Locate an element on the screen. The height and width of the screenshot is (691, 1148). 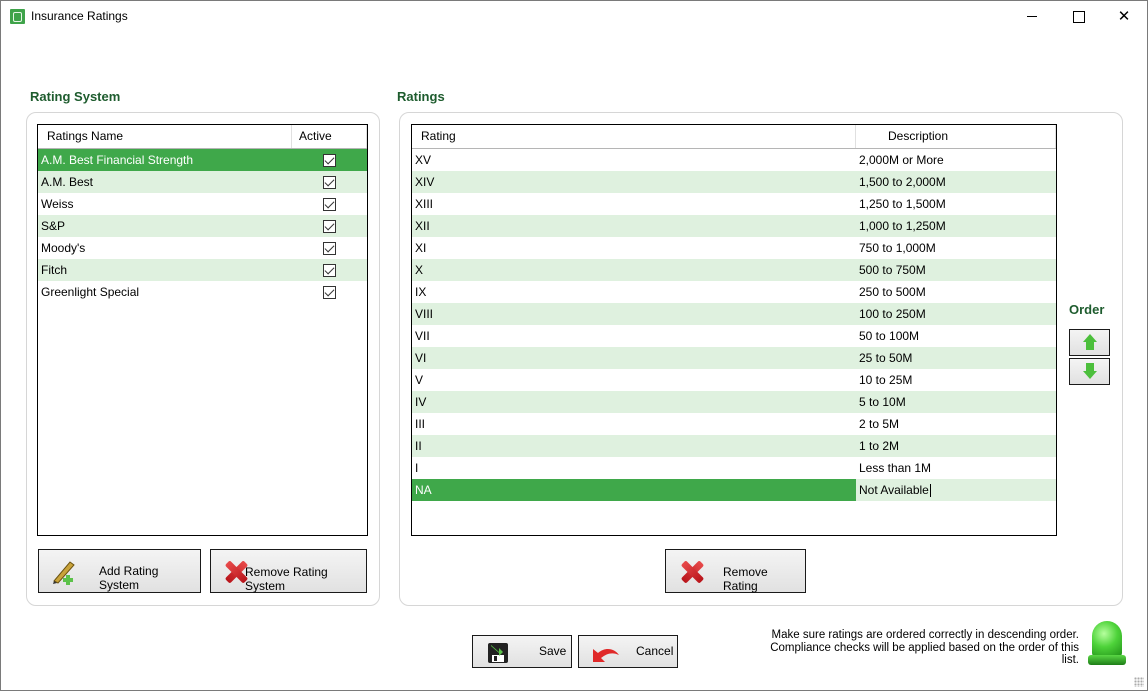
remove-rating-button: Remove Rating is located at coordinates (735, 571).